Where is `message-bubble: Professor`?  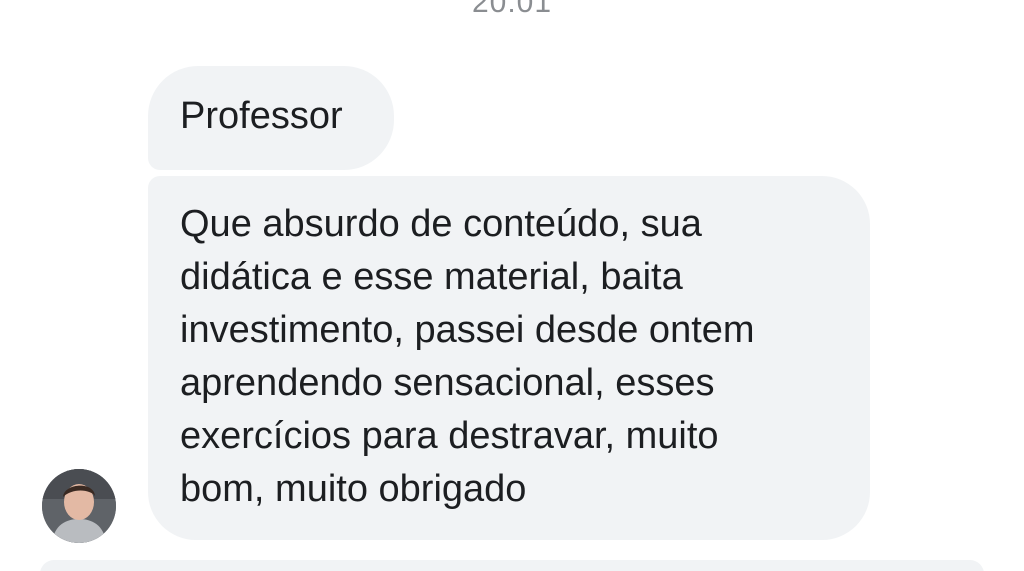 message-bubble: Professor is located at coordinates (271, 118).